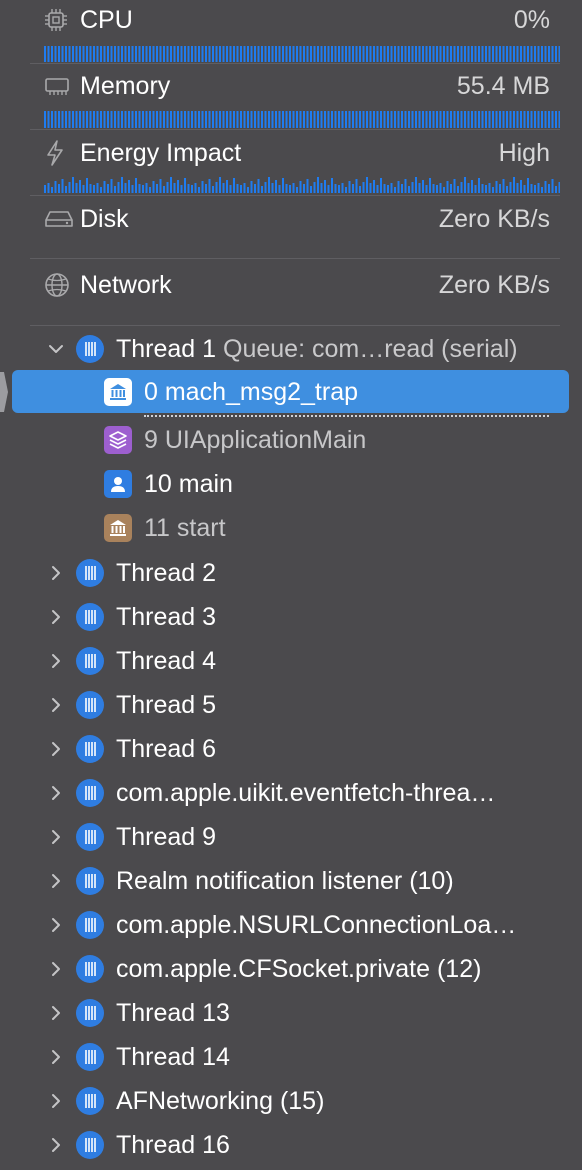 The height and width of the screenshot is (1170, 582). I want to click on thread-row: com.apple.CFSocket.private (12), so click(291, 969).